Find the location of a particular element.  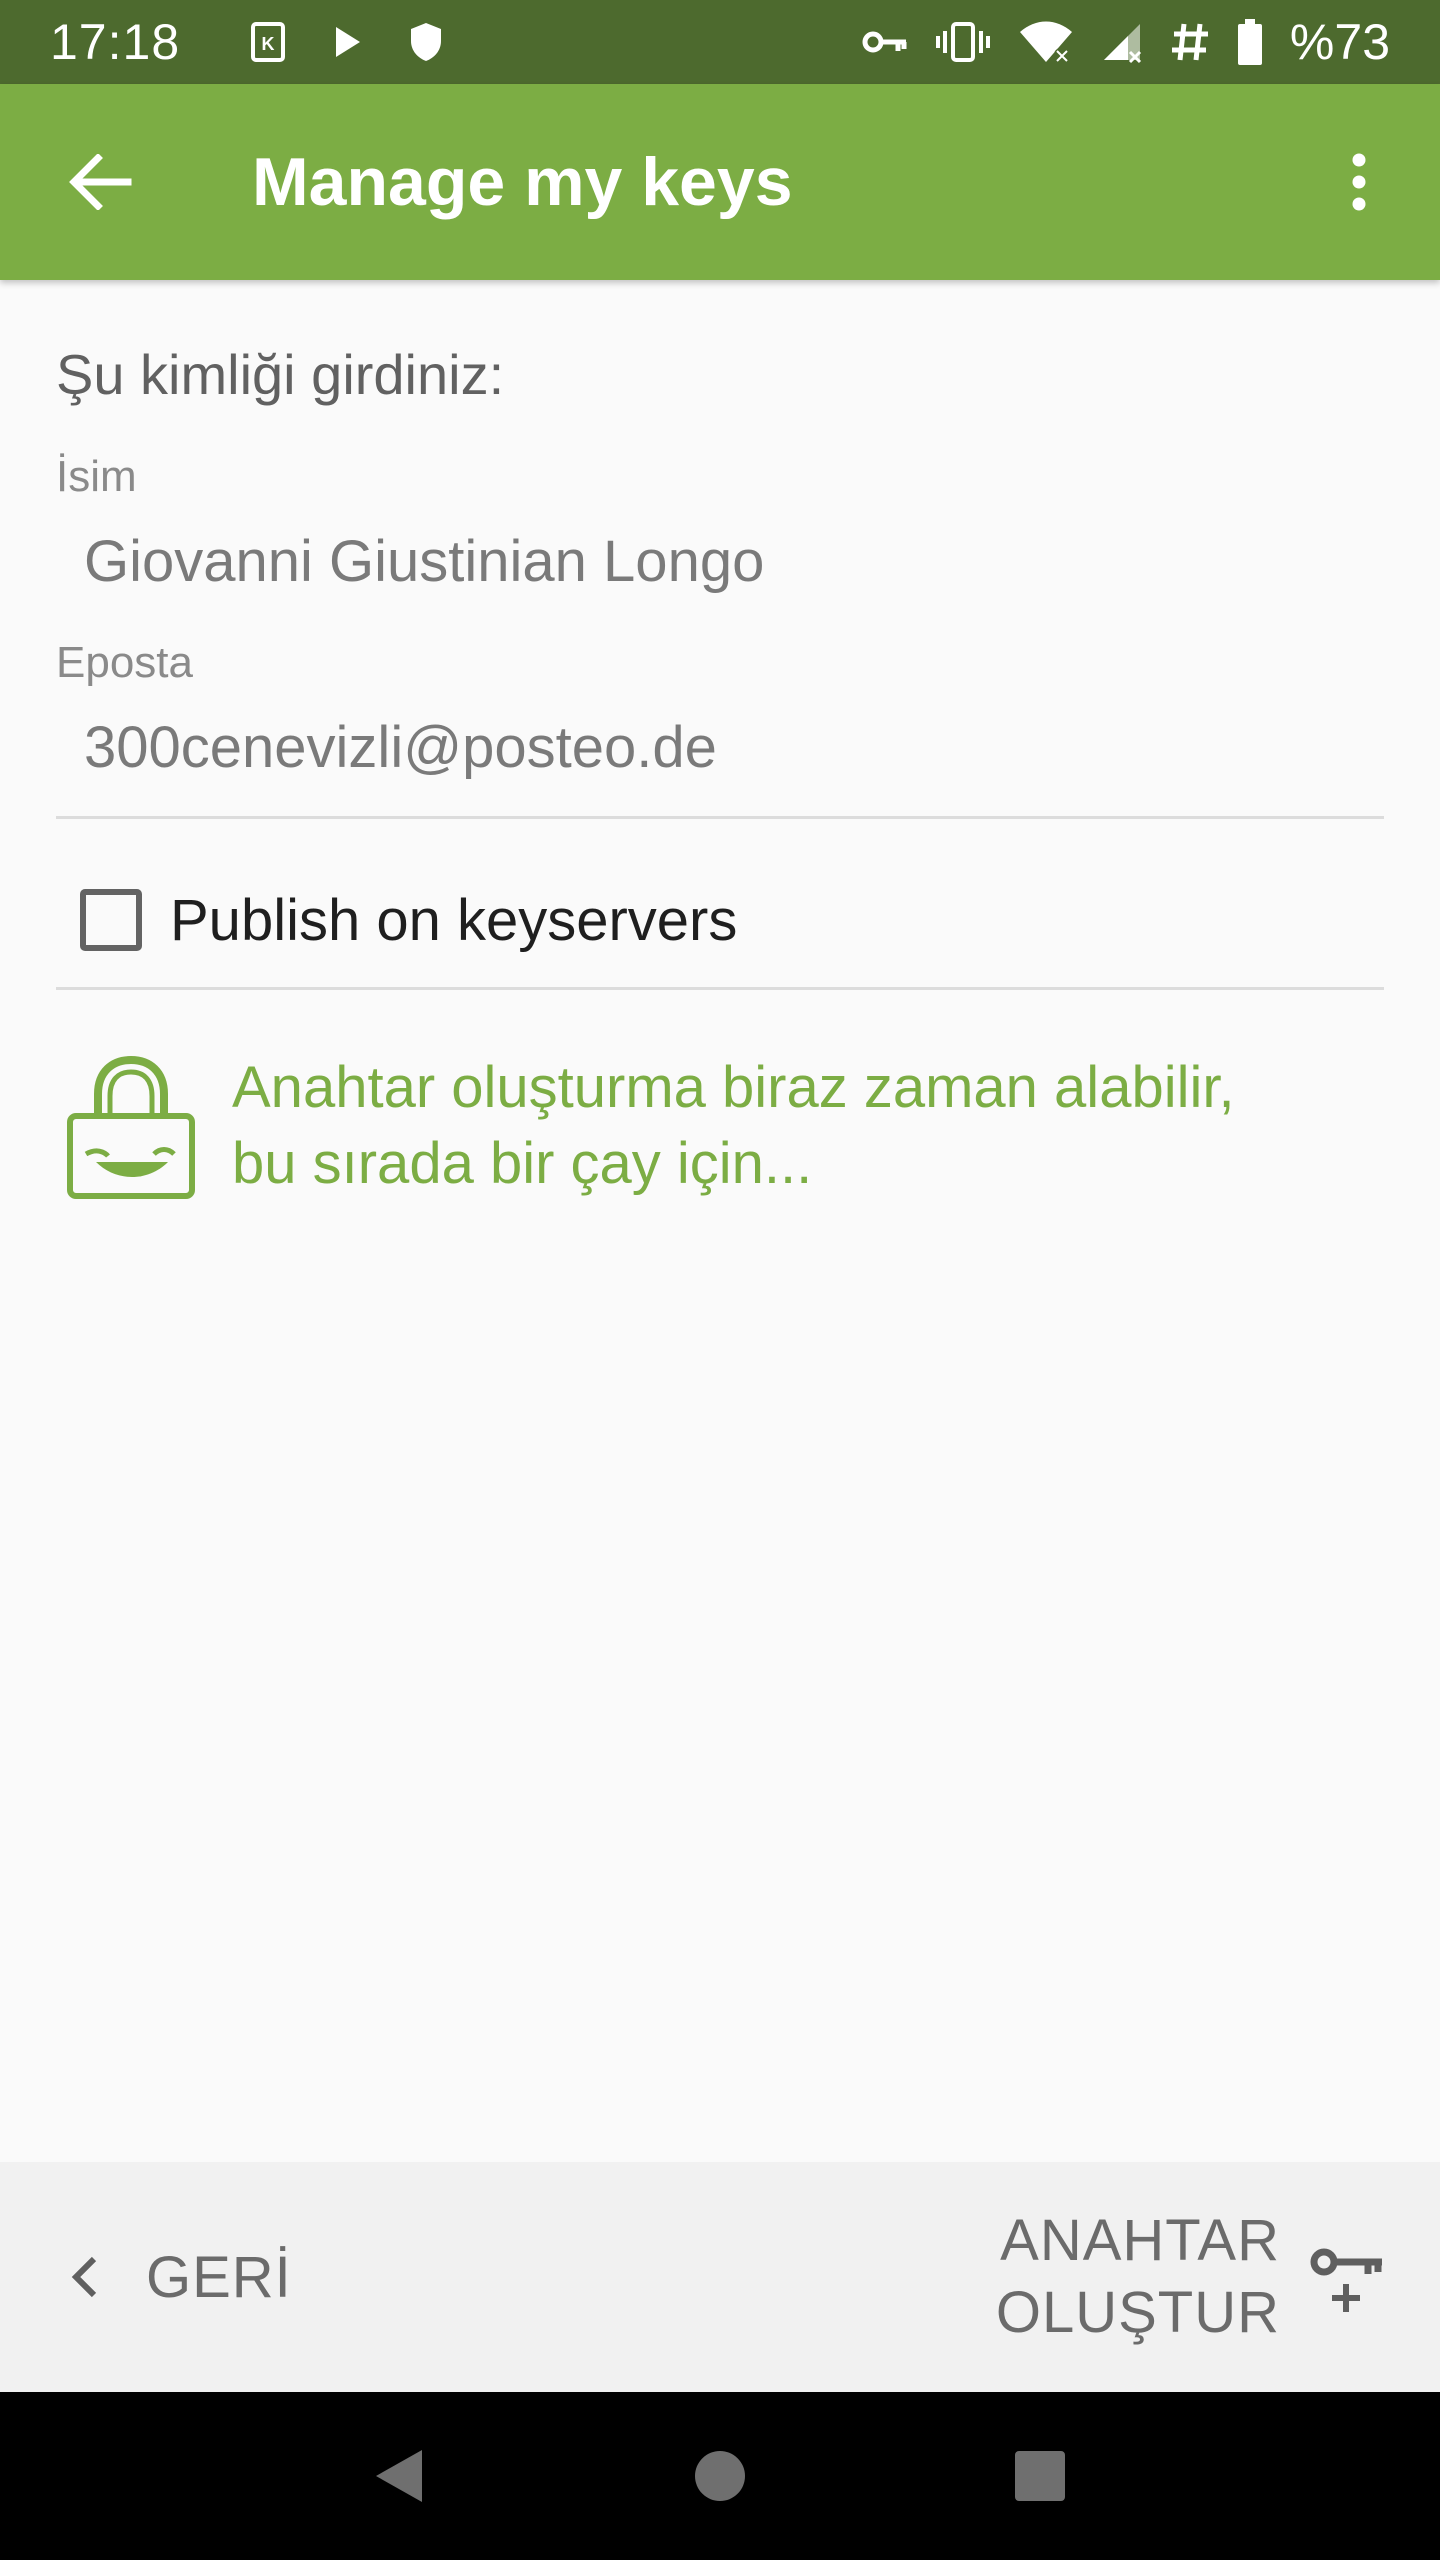

back-arrow-button is located at coordinates (100, 182).